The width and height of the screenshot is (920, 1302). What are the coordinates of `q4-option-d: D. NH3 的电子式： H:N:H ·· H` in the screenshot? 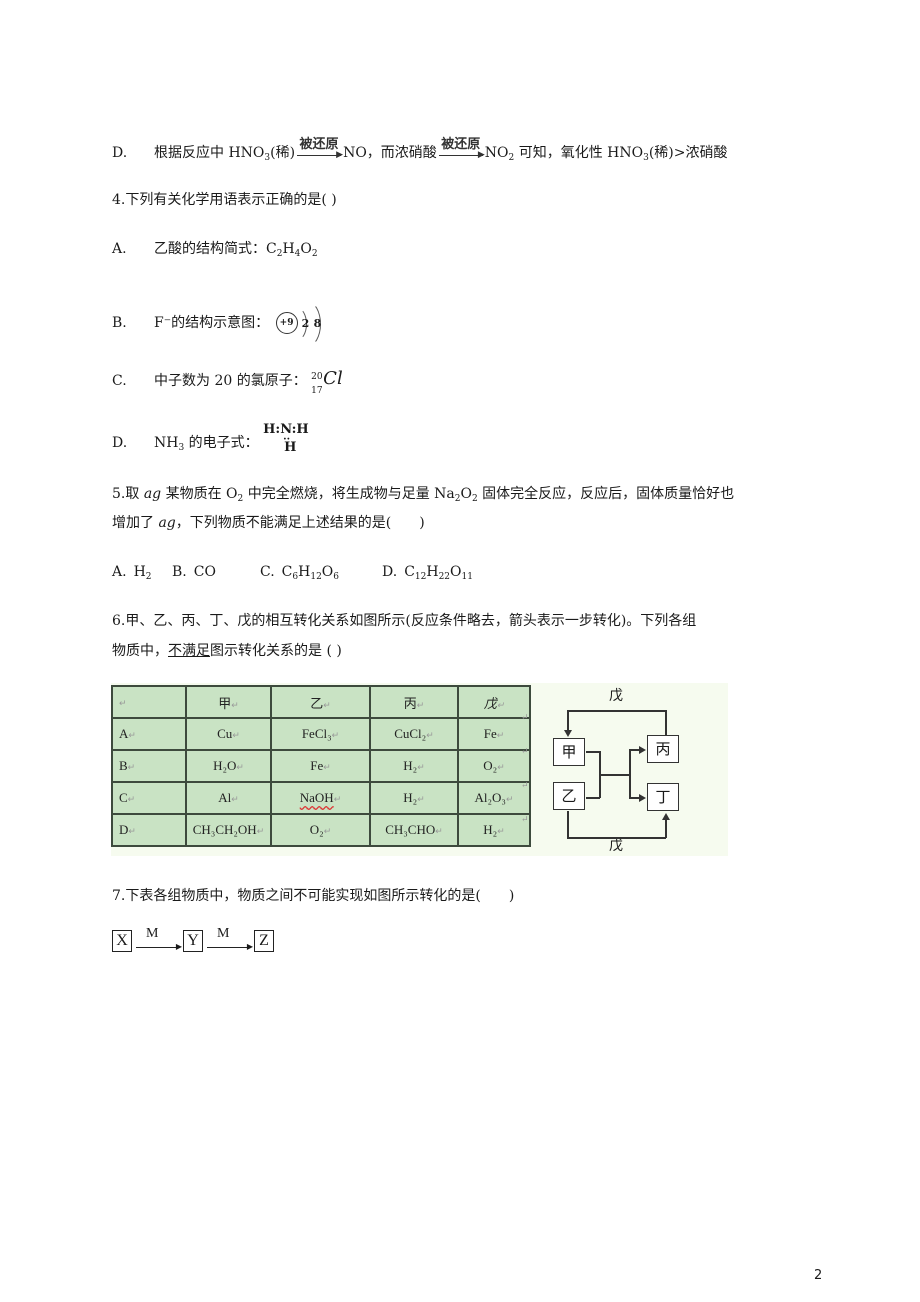 It's located at (214, 441).